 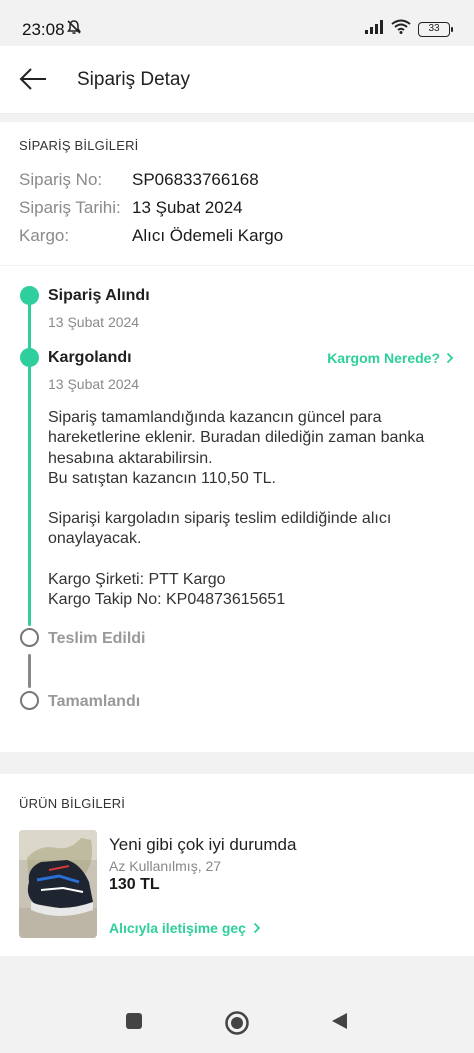 What do you see at coordinates (374, 29) in the screenshot?
I see `signal-icon` at bounding box center [374, 29].